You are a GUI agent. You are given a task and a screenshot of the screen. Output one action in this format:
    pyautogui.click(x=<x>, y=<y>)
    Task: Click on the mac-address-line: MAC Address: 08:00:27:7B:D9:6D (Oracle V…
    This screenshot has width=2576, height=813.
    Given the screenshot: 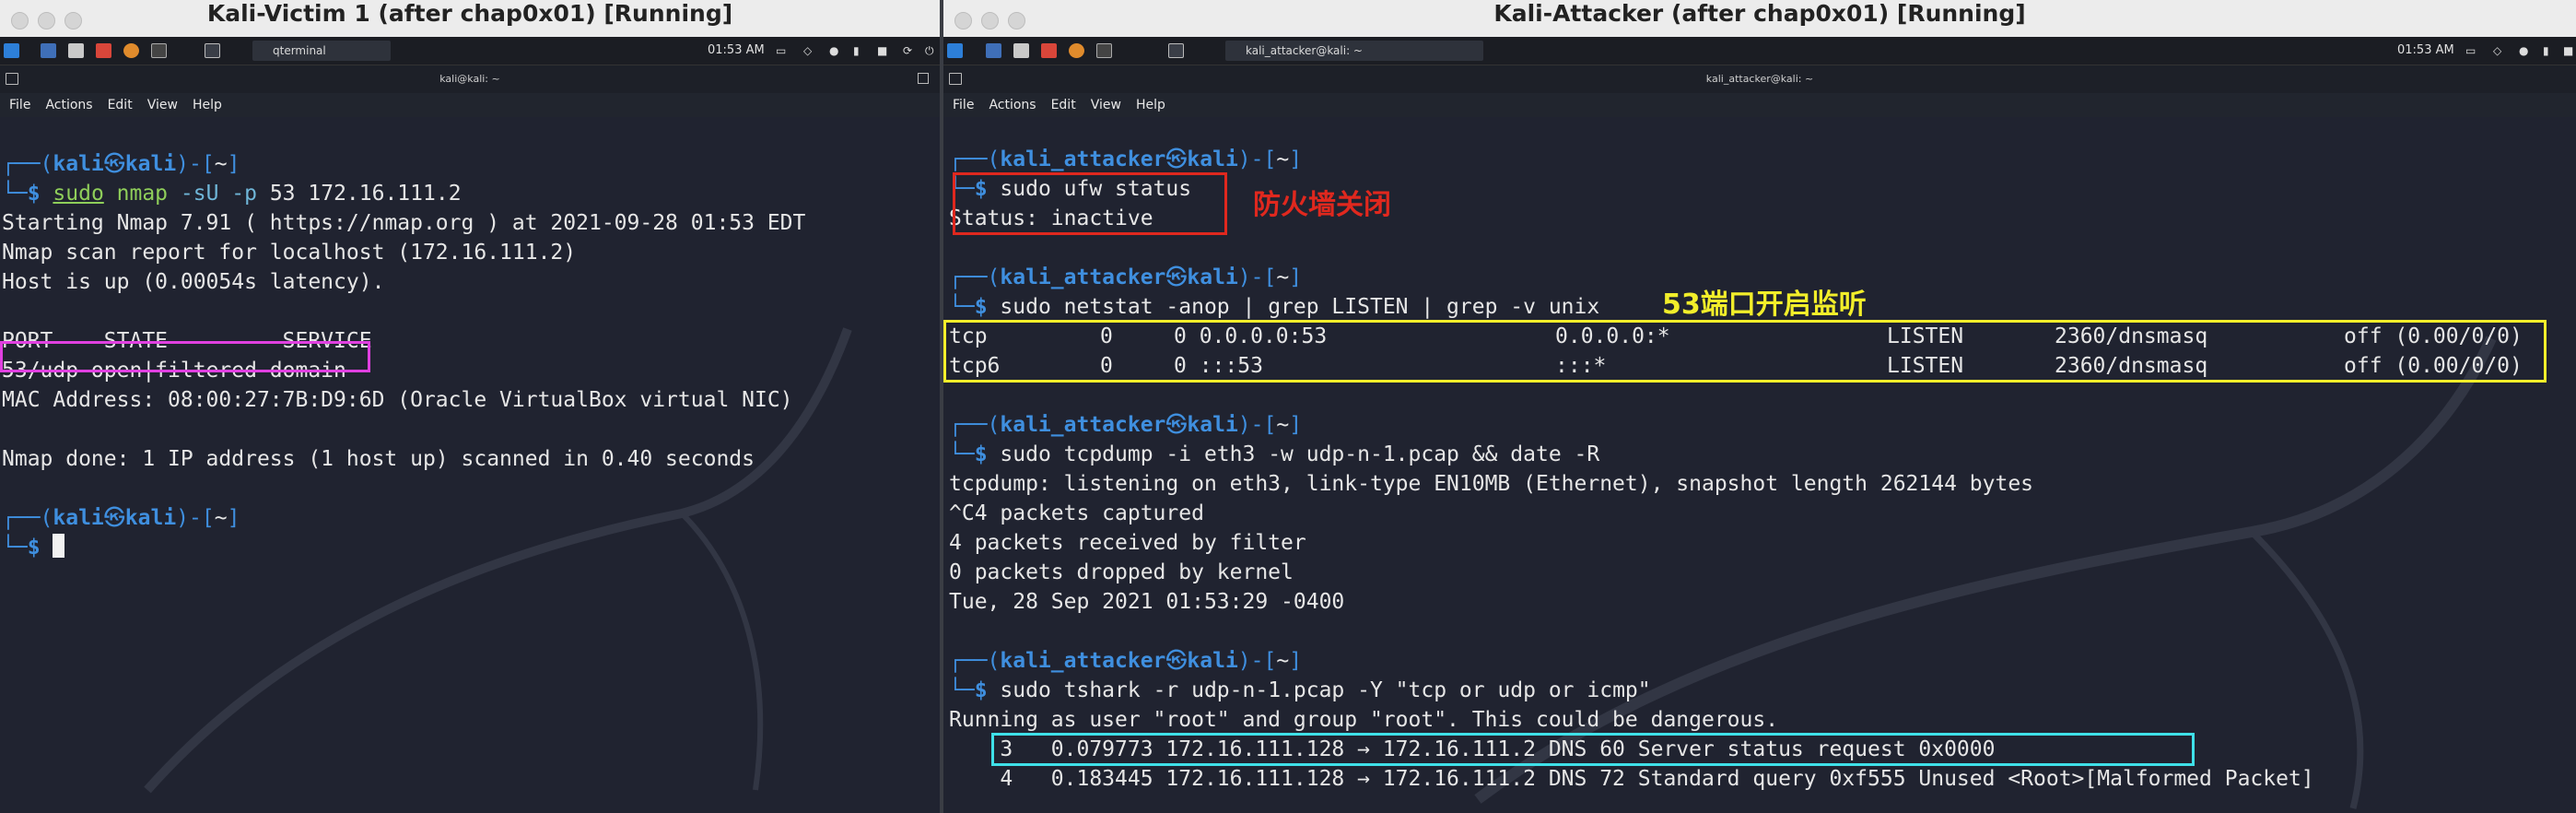 What is the action you would take?
    pyautogui.click(x=397, y=400)
    